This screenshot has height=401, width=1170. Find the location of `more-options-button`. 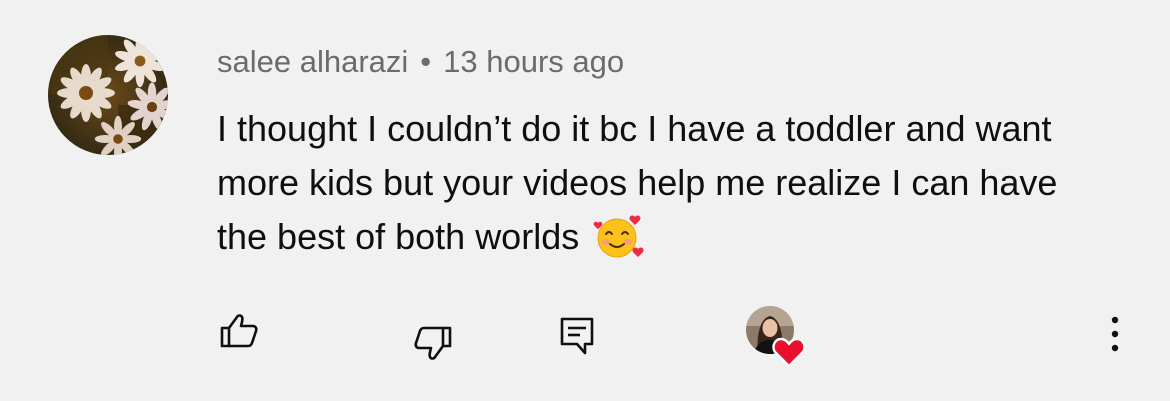

more-options-button is located at coordinates (1115, 334).